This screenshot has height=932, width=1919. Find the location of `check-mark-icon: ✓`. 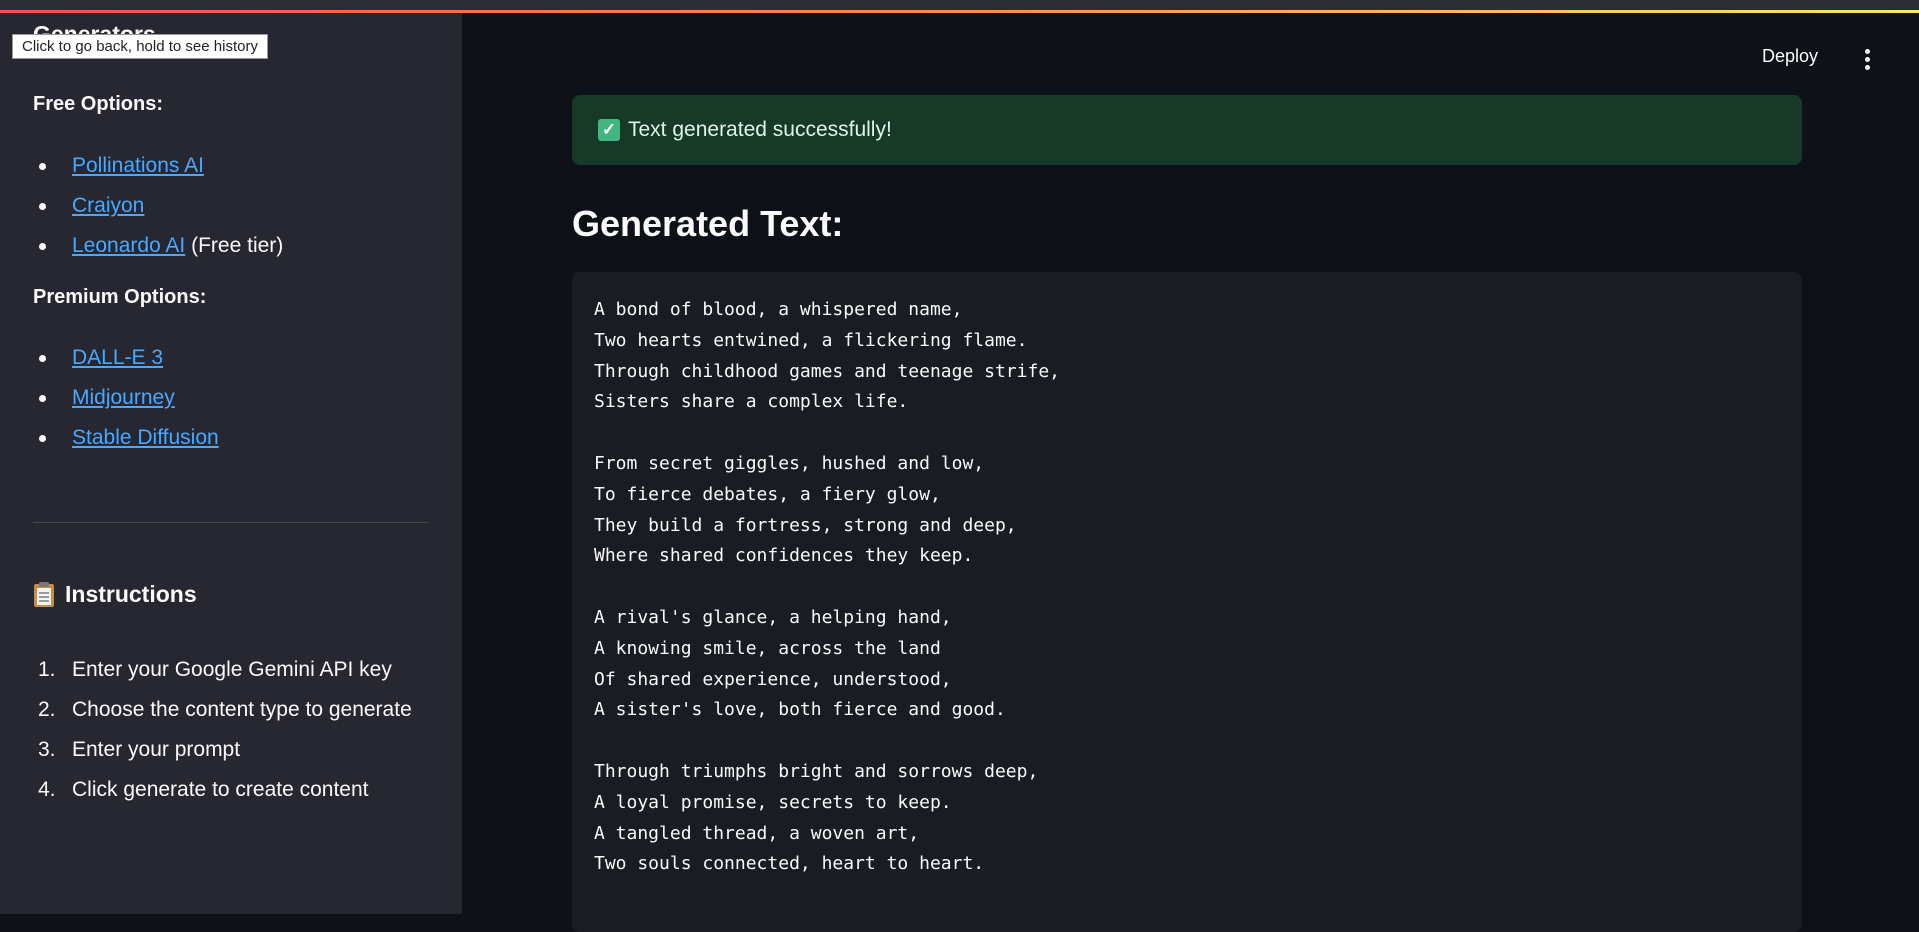

check-mark-icon: ✓ is located at coordinates (609, 130).